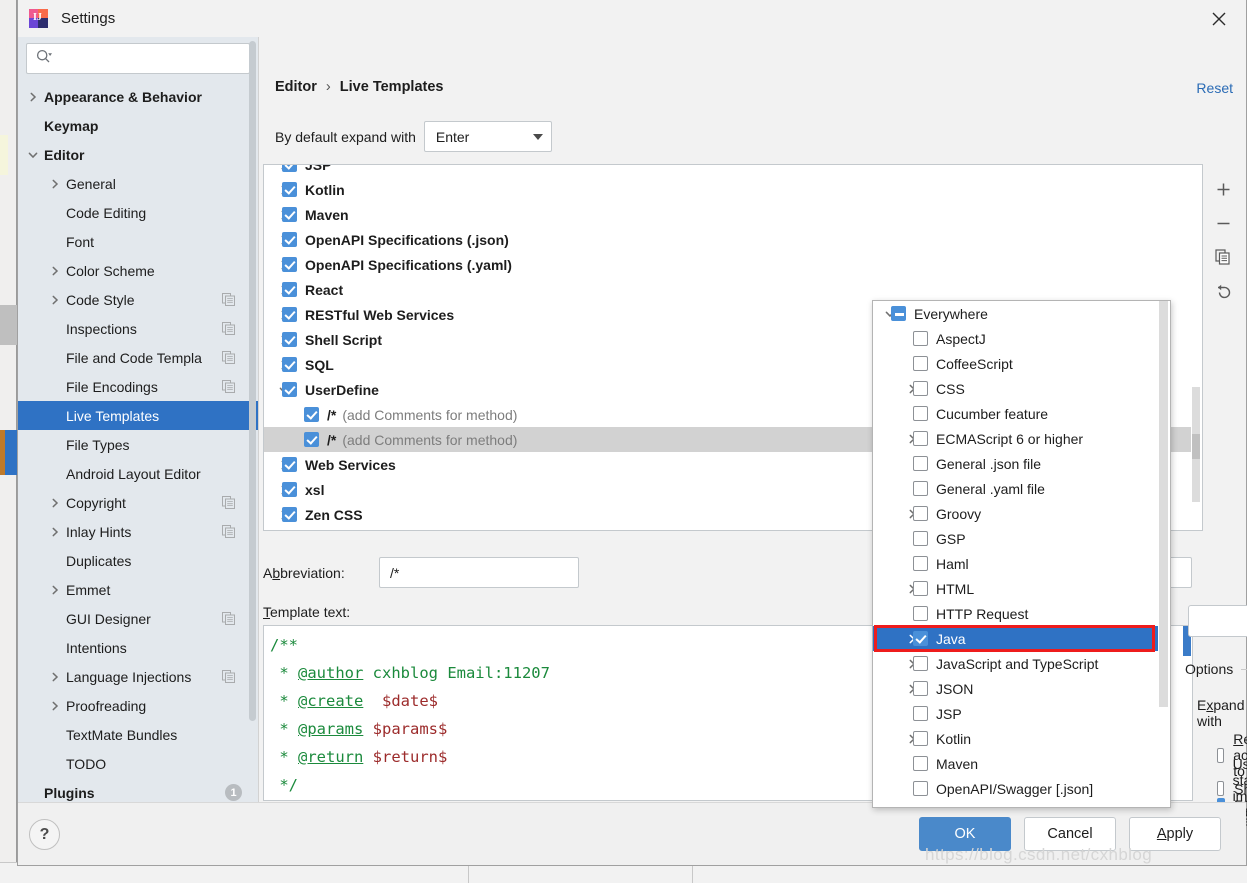 Image resolution: width=1247 pixels, height=883 pixels. What do you see at coordinates (138, 241) in the screenshot?
I see `sidebar-item-font: Font` at bounding box center [138, 241].